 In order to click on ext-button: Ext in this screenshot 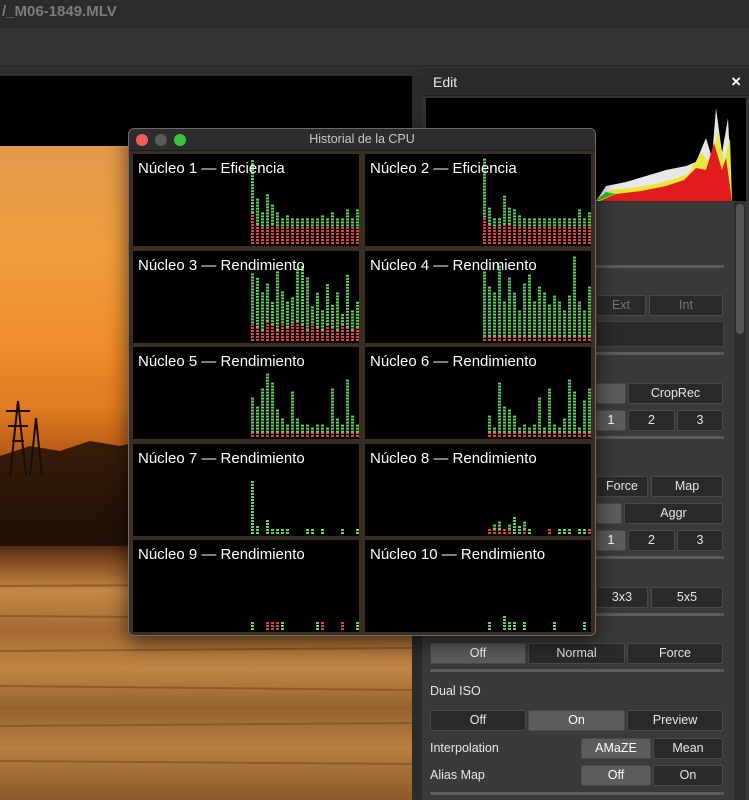, I will do `click(621, 305)`.